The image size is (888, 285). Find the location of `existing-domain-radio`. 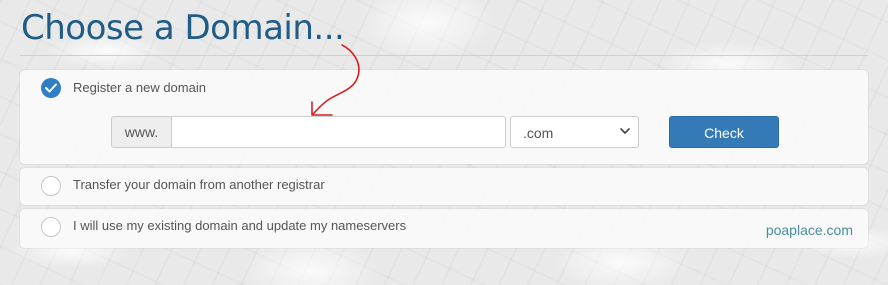

existing-domain-radio is located at coordinates (51, 227).